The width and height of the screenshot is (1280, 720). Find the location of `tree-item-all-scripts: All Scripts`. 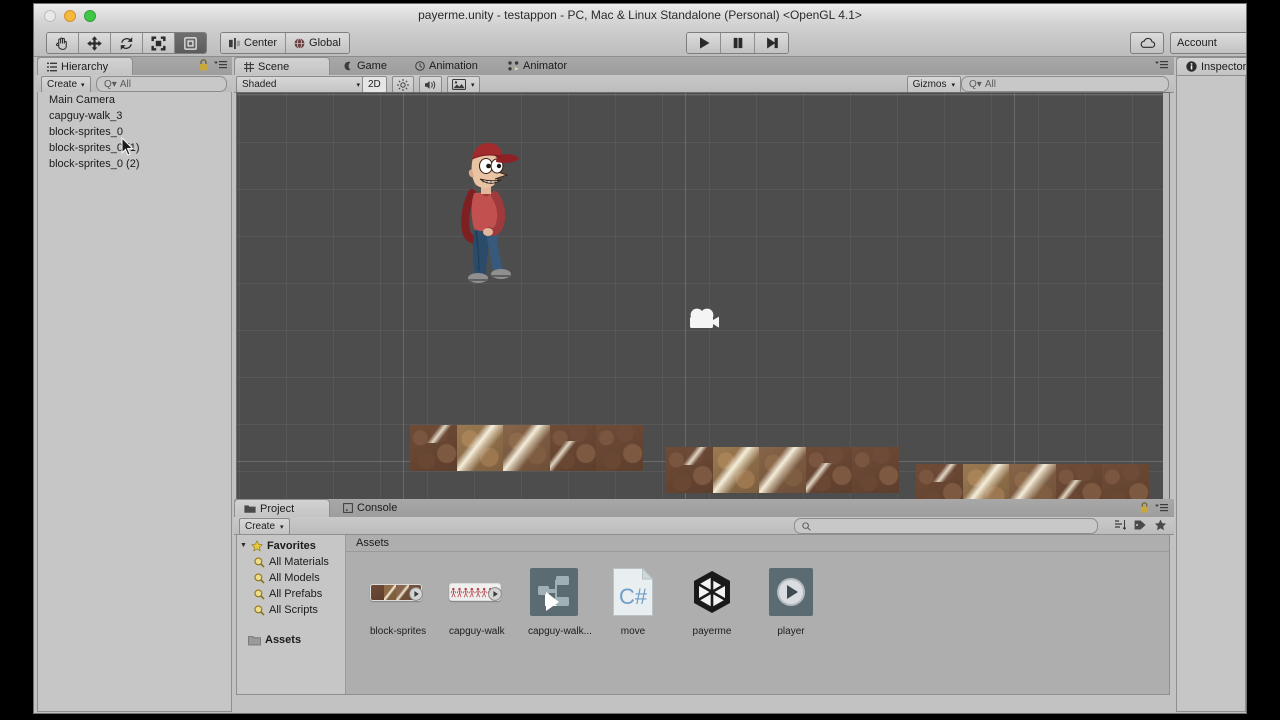

tree-item-all-scripts: All Scripts is located at coordinates (291, 610).